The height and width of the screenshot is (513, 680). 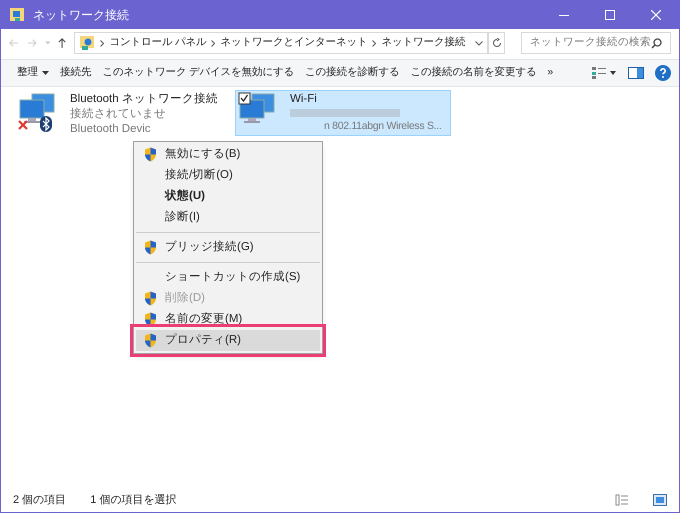 I want to click on device-name: Bluetooth Devic, so click(x=111, y=129).